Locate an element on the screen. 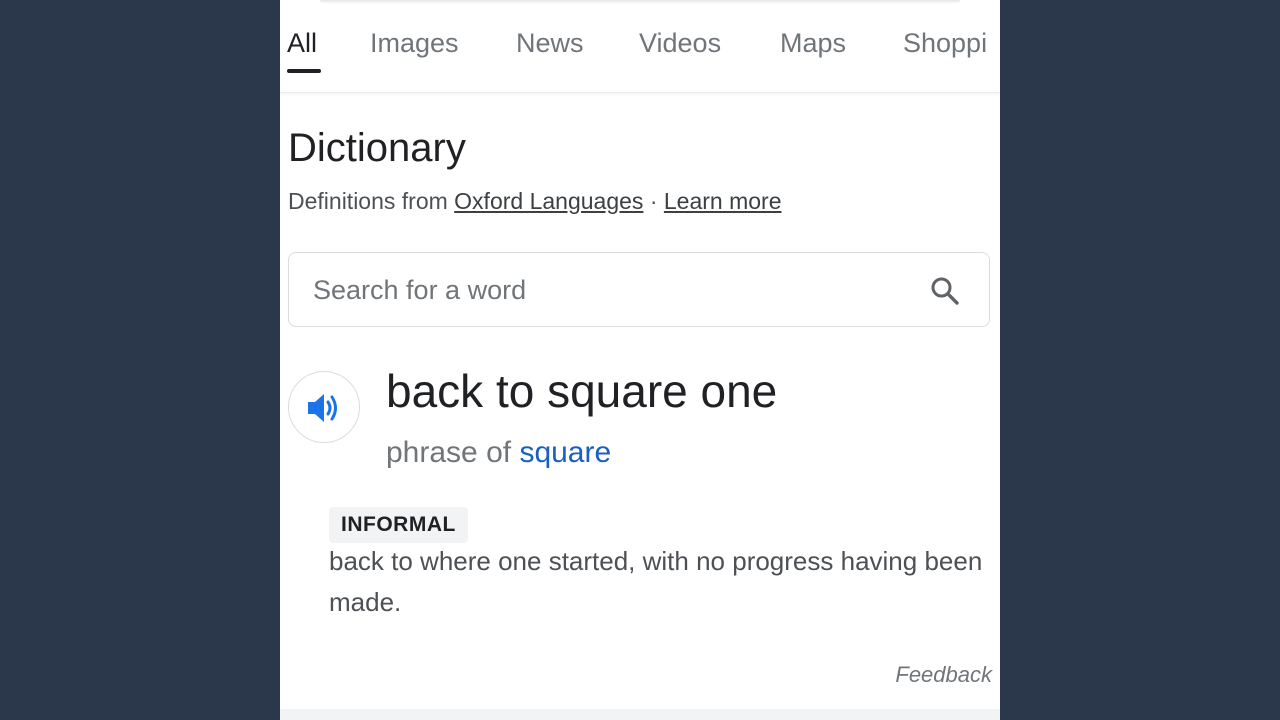 The width and height of the screenshot is (1280, 720). oxford-languages-link: Oxford Languages is located at coordinates (548, 201).